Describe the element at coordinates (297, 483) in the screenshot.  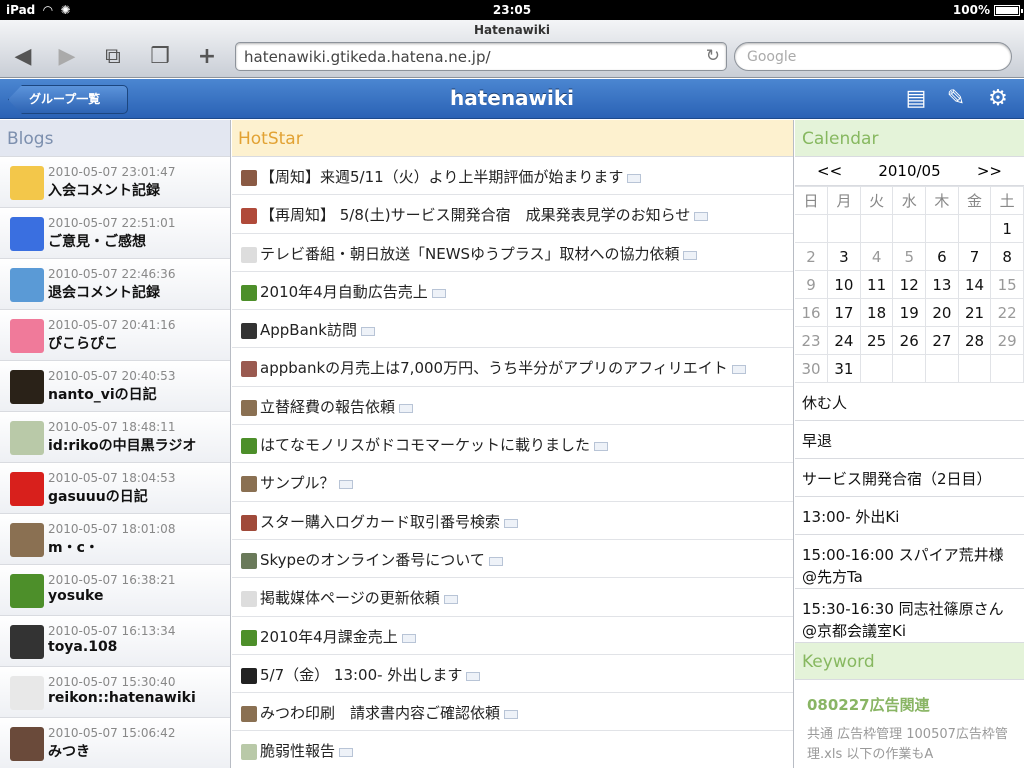
I see `hotstar-title: サンプル？` at that location.